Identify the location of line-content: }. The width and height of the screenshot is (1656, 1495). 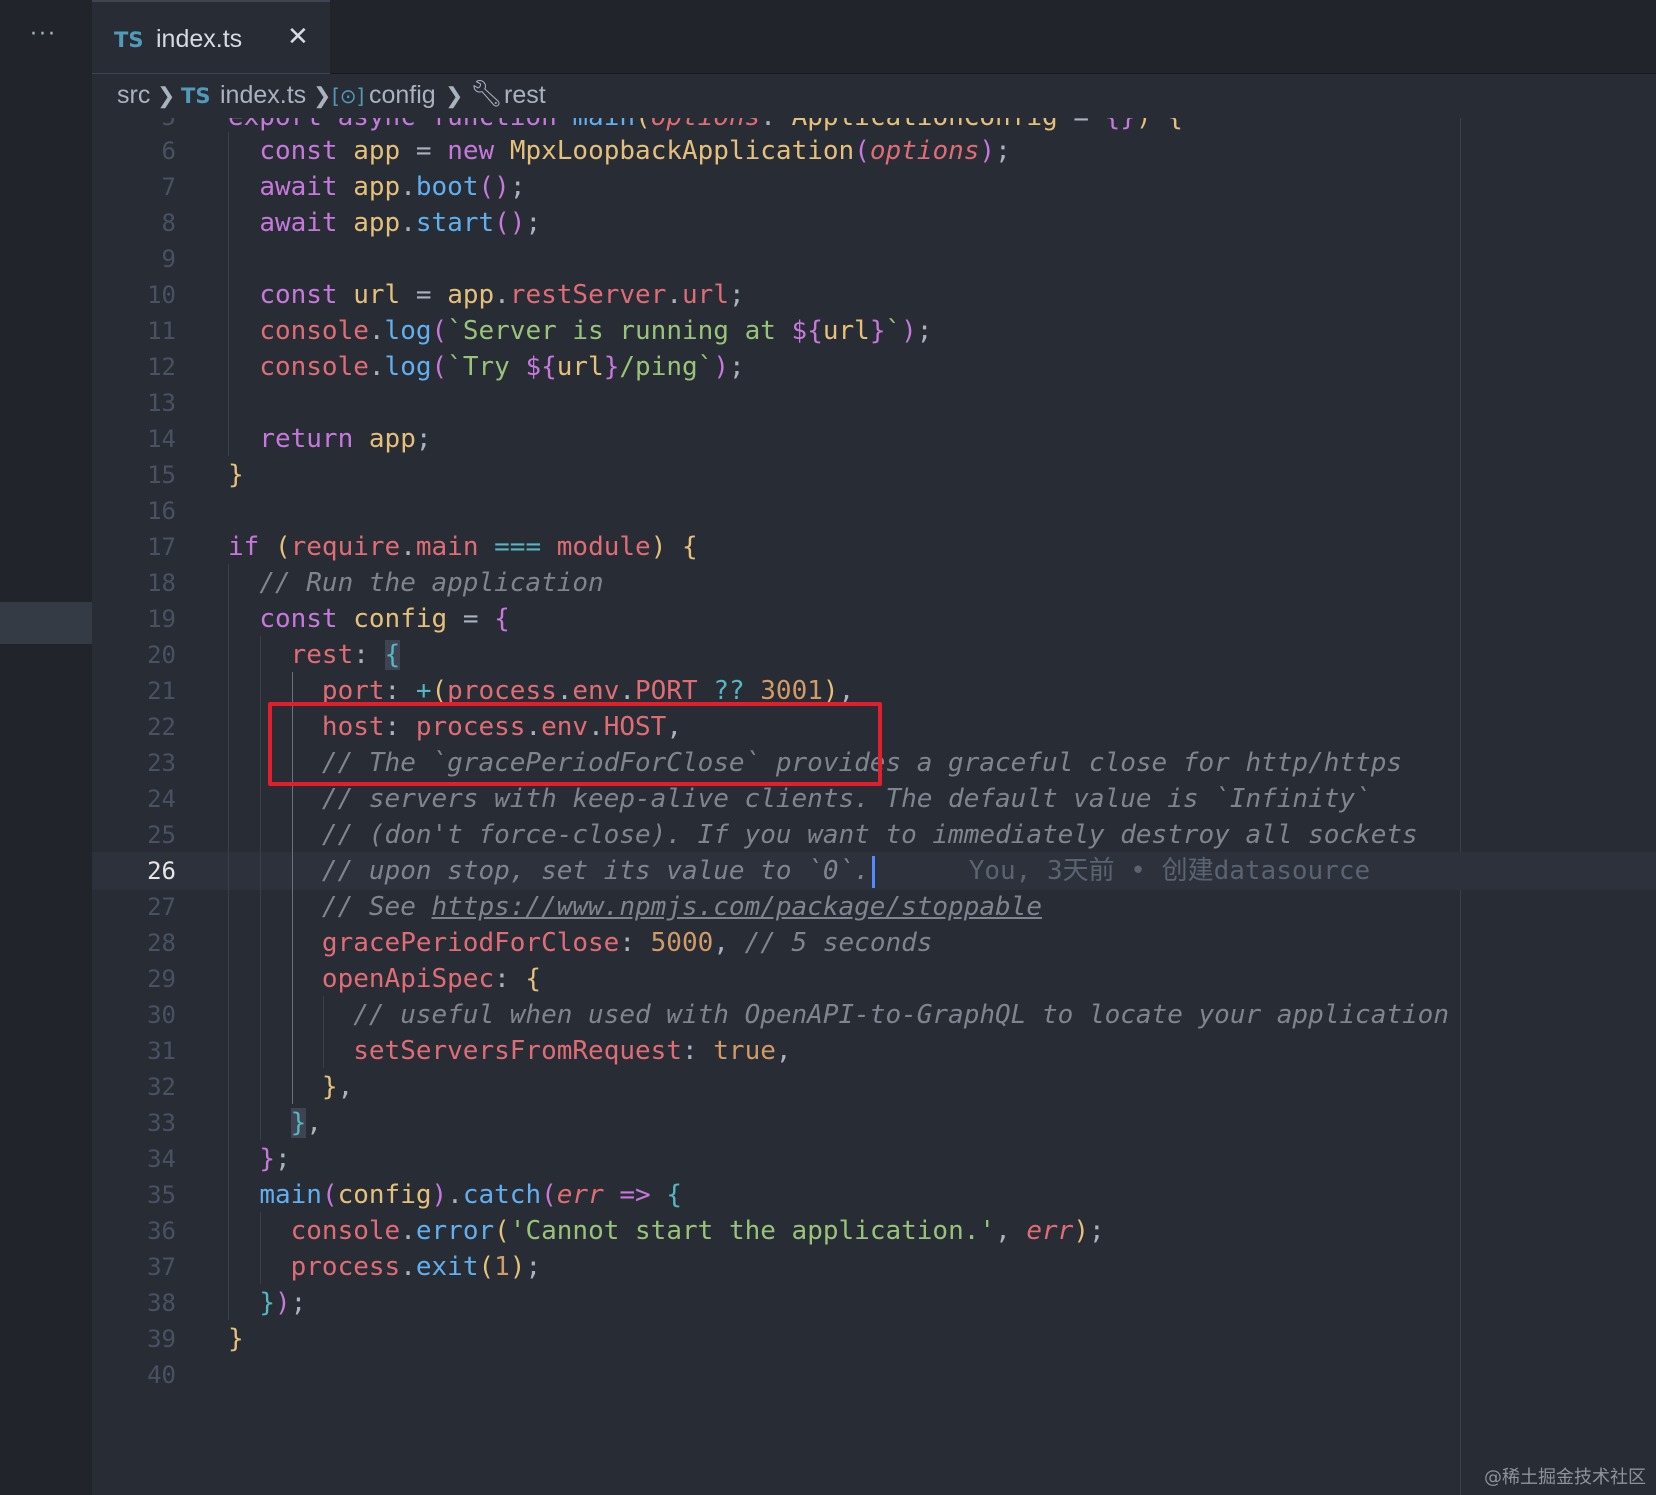
(236, 475).